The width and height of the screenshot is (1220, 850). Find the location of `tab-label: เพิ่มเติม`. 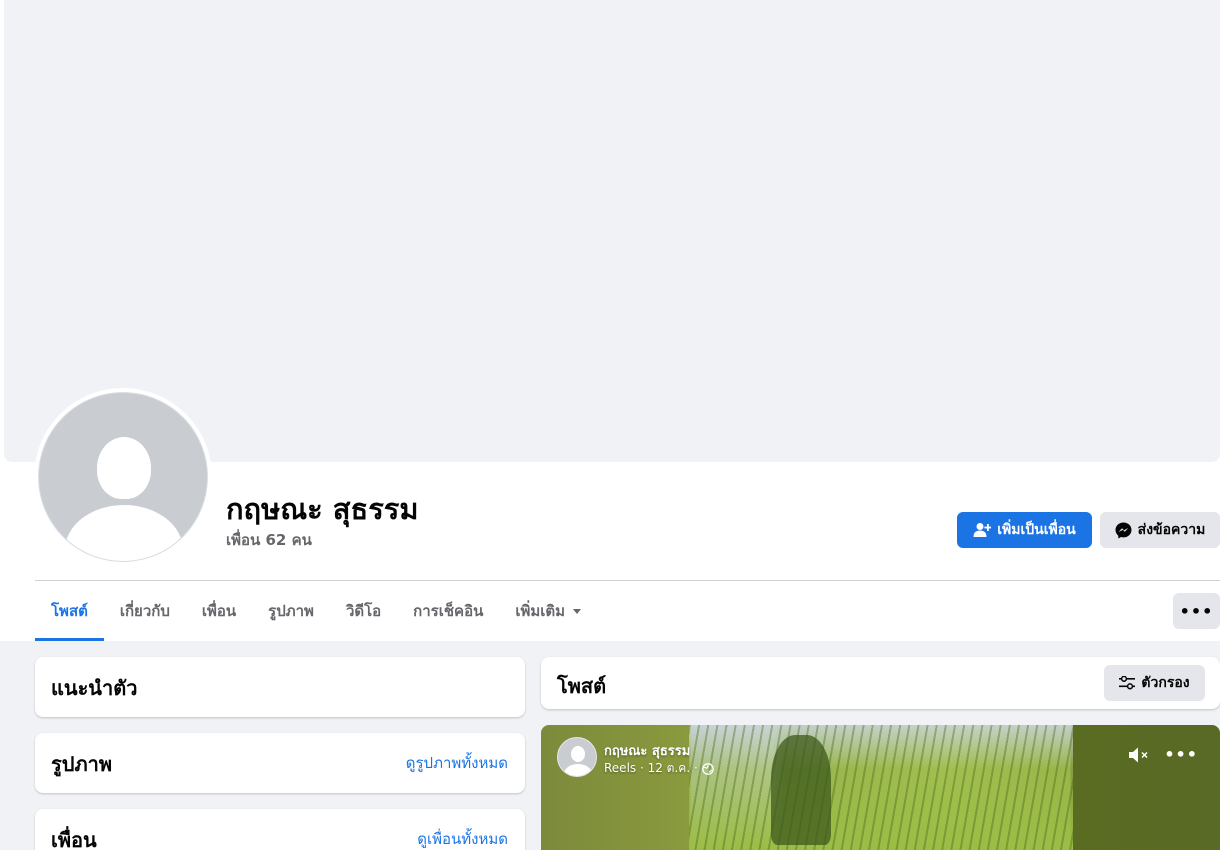

tab-label: เพิ่มเติม is located at coordinates (540, 611).